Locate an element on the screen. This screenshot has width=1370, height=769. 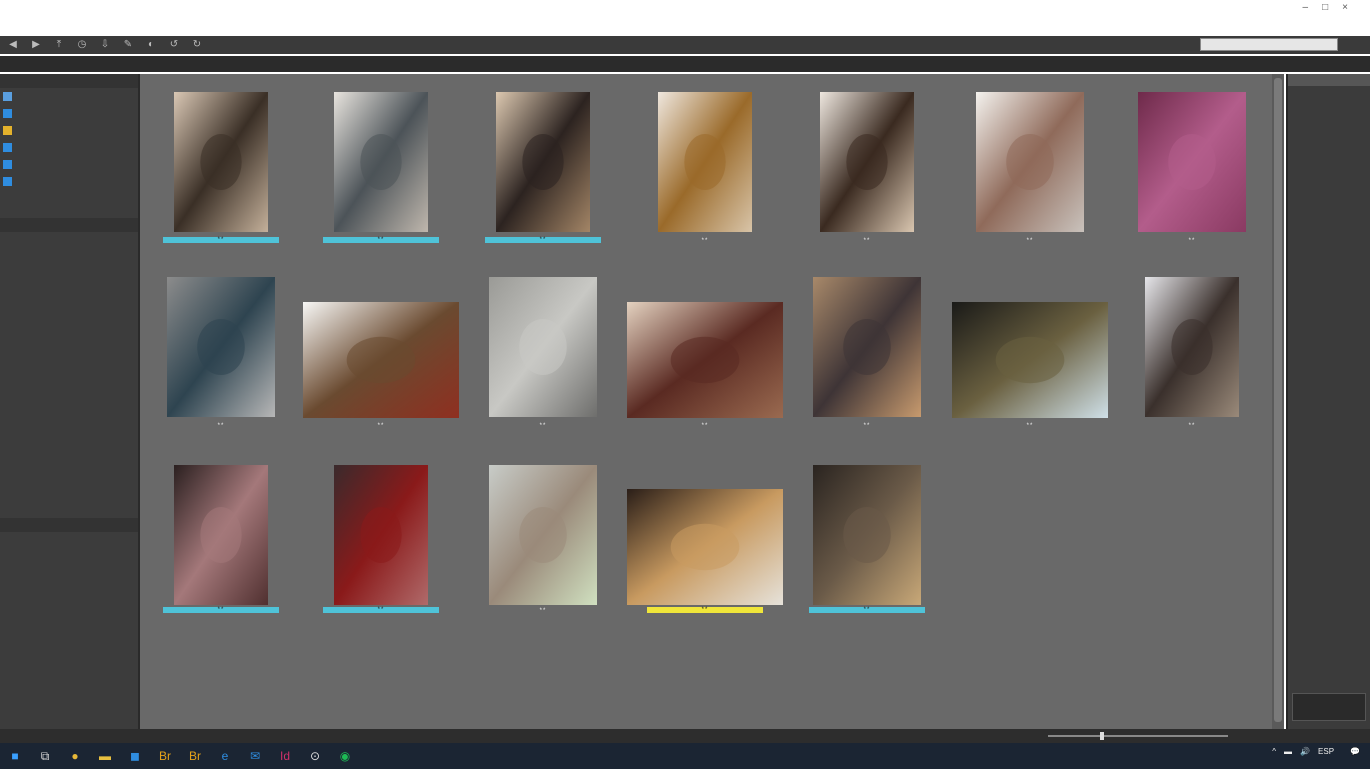
tray-item: 💬 is located at coordinates (1355, 751).